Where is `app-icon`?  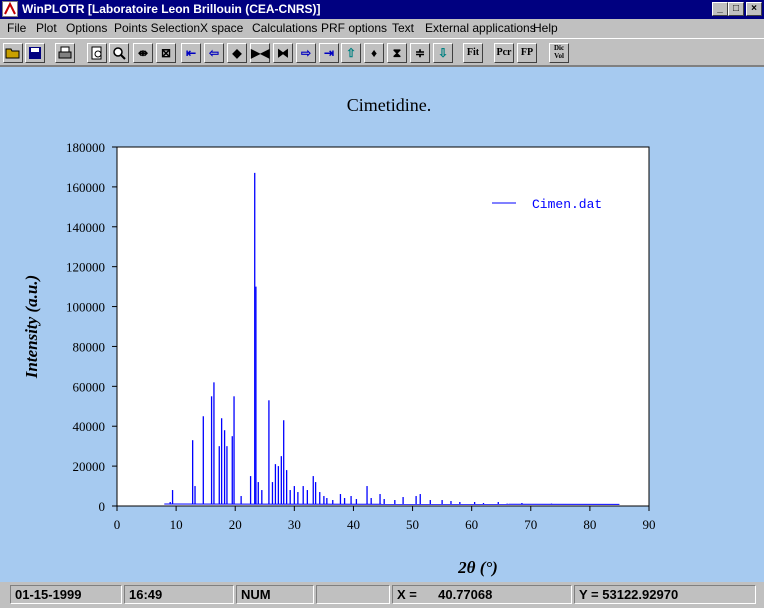
app-icon is located at coordinates (10, 9).